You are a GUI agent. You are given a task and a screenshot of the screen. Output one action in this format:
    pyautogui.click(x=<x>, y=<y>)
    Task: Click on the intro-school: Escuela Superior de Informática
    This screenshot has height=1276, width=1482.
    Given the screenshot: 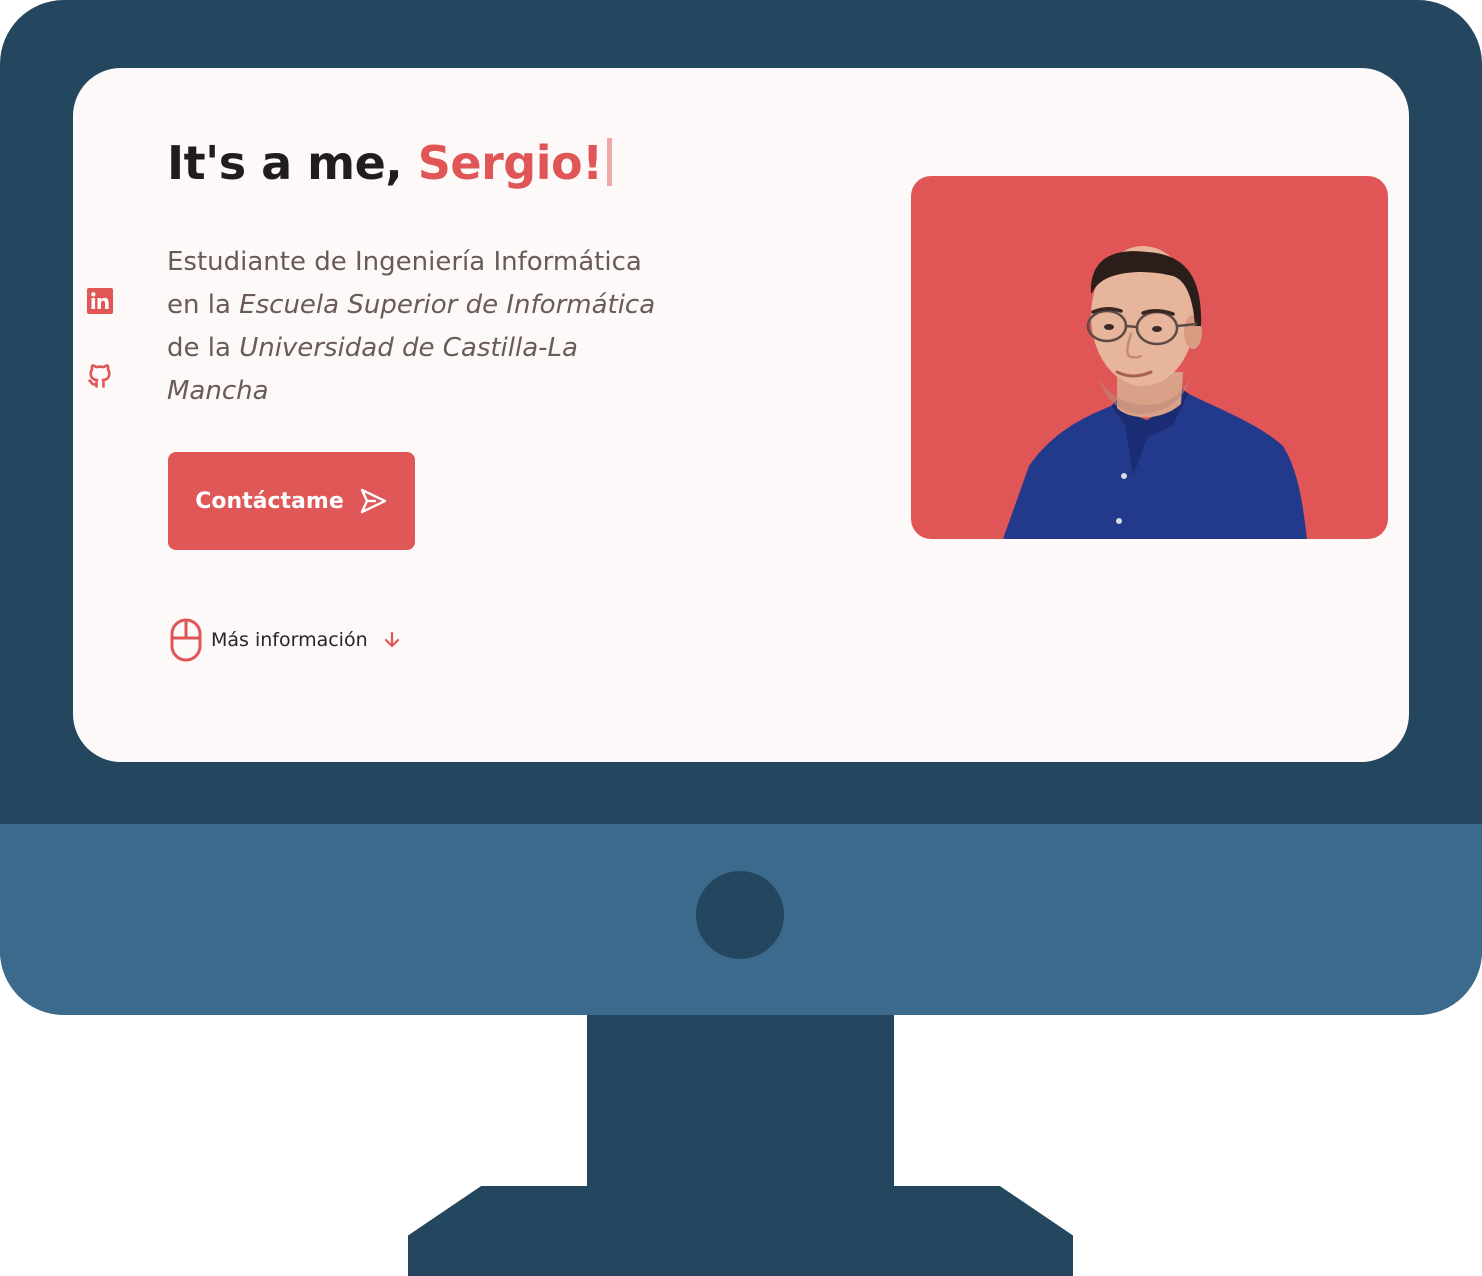 What is the action you would take?
    pyautogui.click(x=447, y=305)
    